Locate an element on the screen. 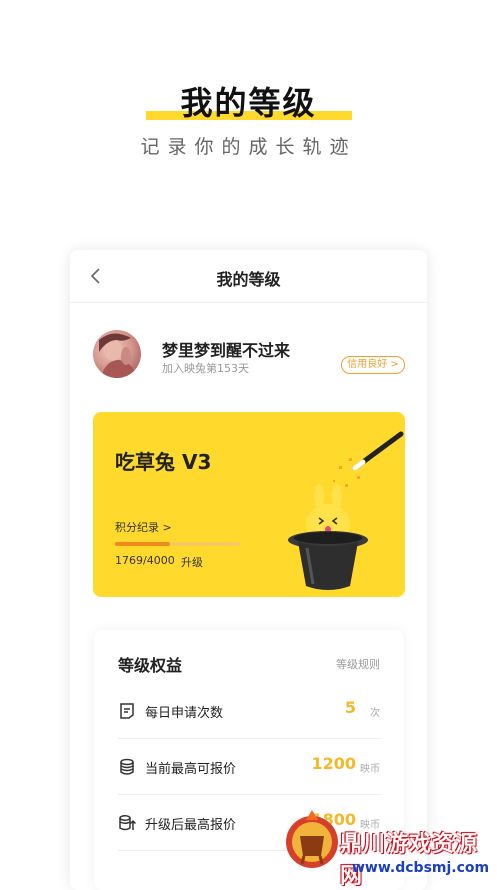 This screenshot has height=890, width=497. avatar is located at coordinates (117, 354).